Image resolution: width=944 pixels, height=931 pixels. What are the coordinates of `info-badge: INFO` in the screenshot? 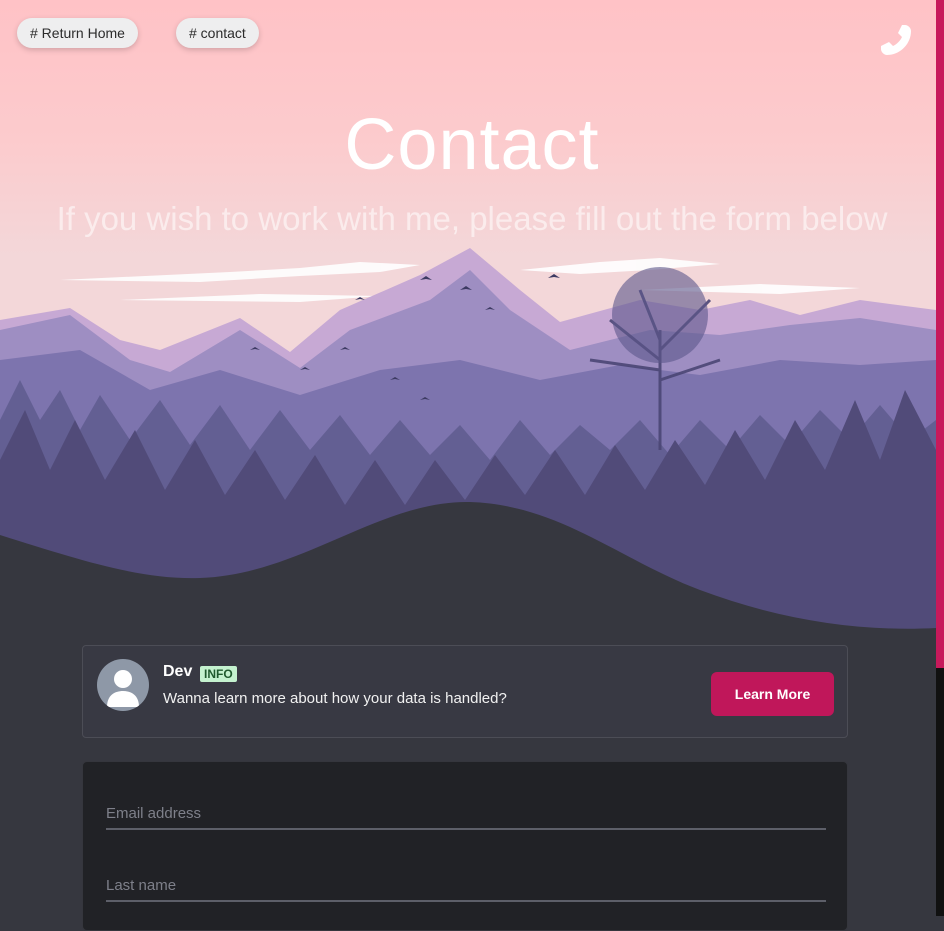 It's located at (218, 674).